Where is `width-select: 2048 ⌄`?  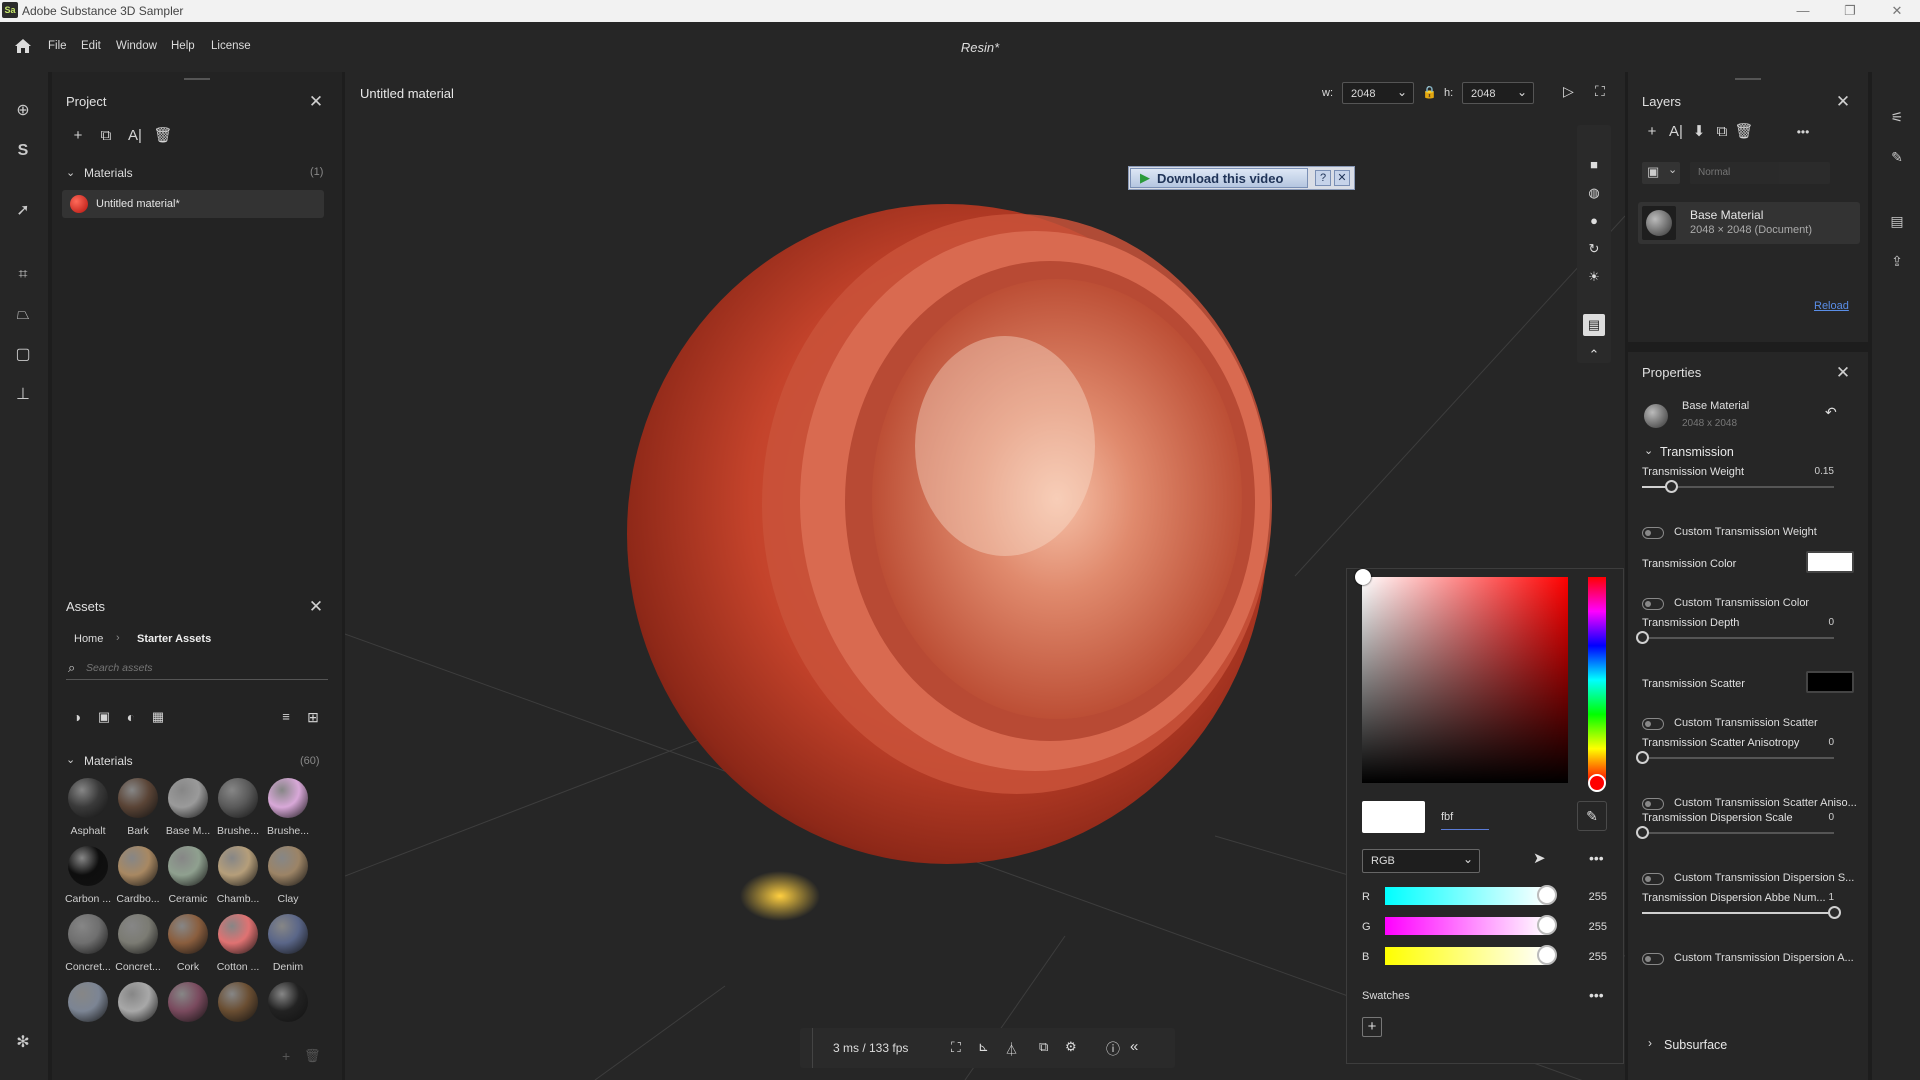 width-select: 2048 ⌄ is located at coordinates (1378, 93).